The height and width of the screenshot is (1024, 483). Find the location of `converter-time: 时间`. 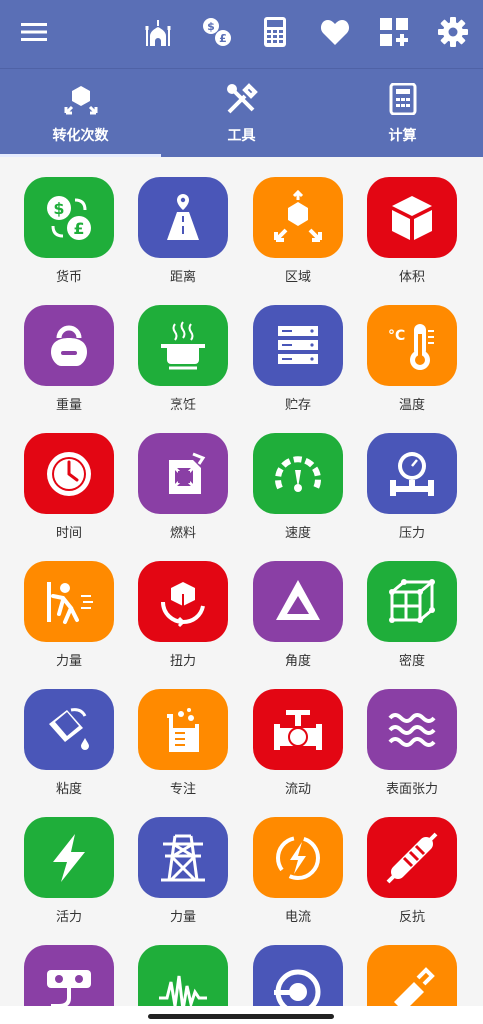

converter-time: 时间 is located at coordinates (69, 477).